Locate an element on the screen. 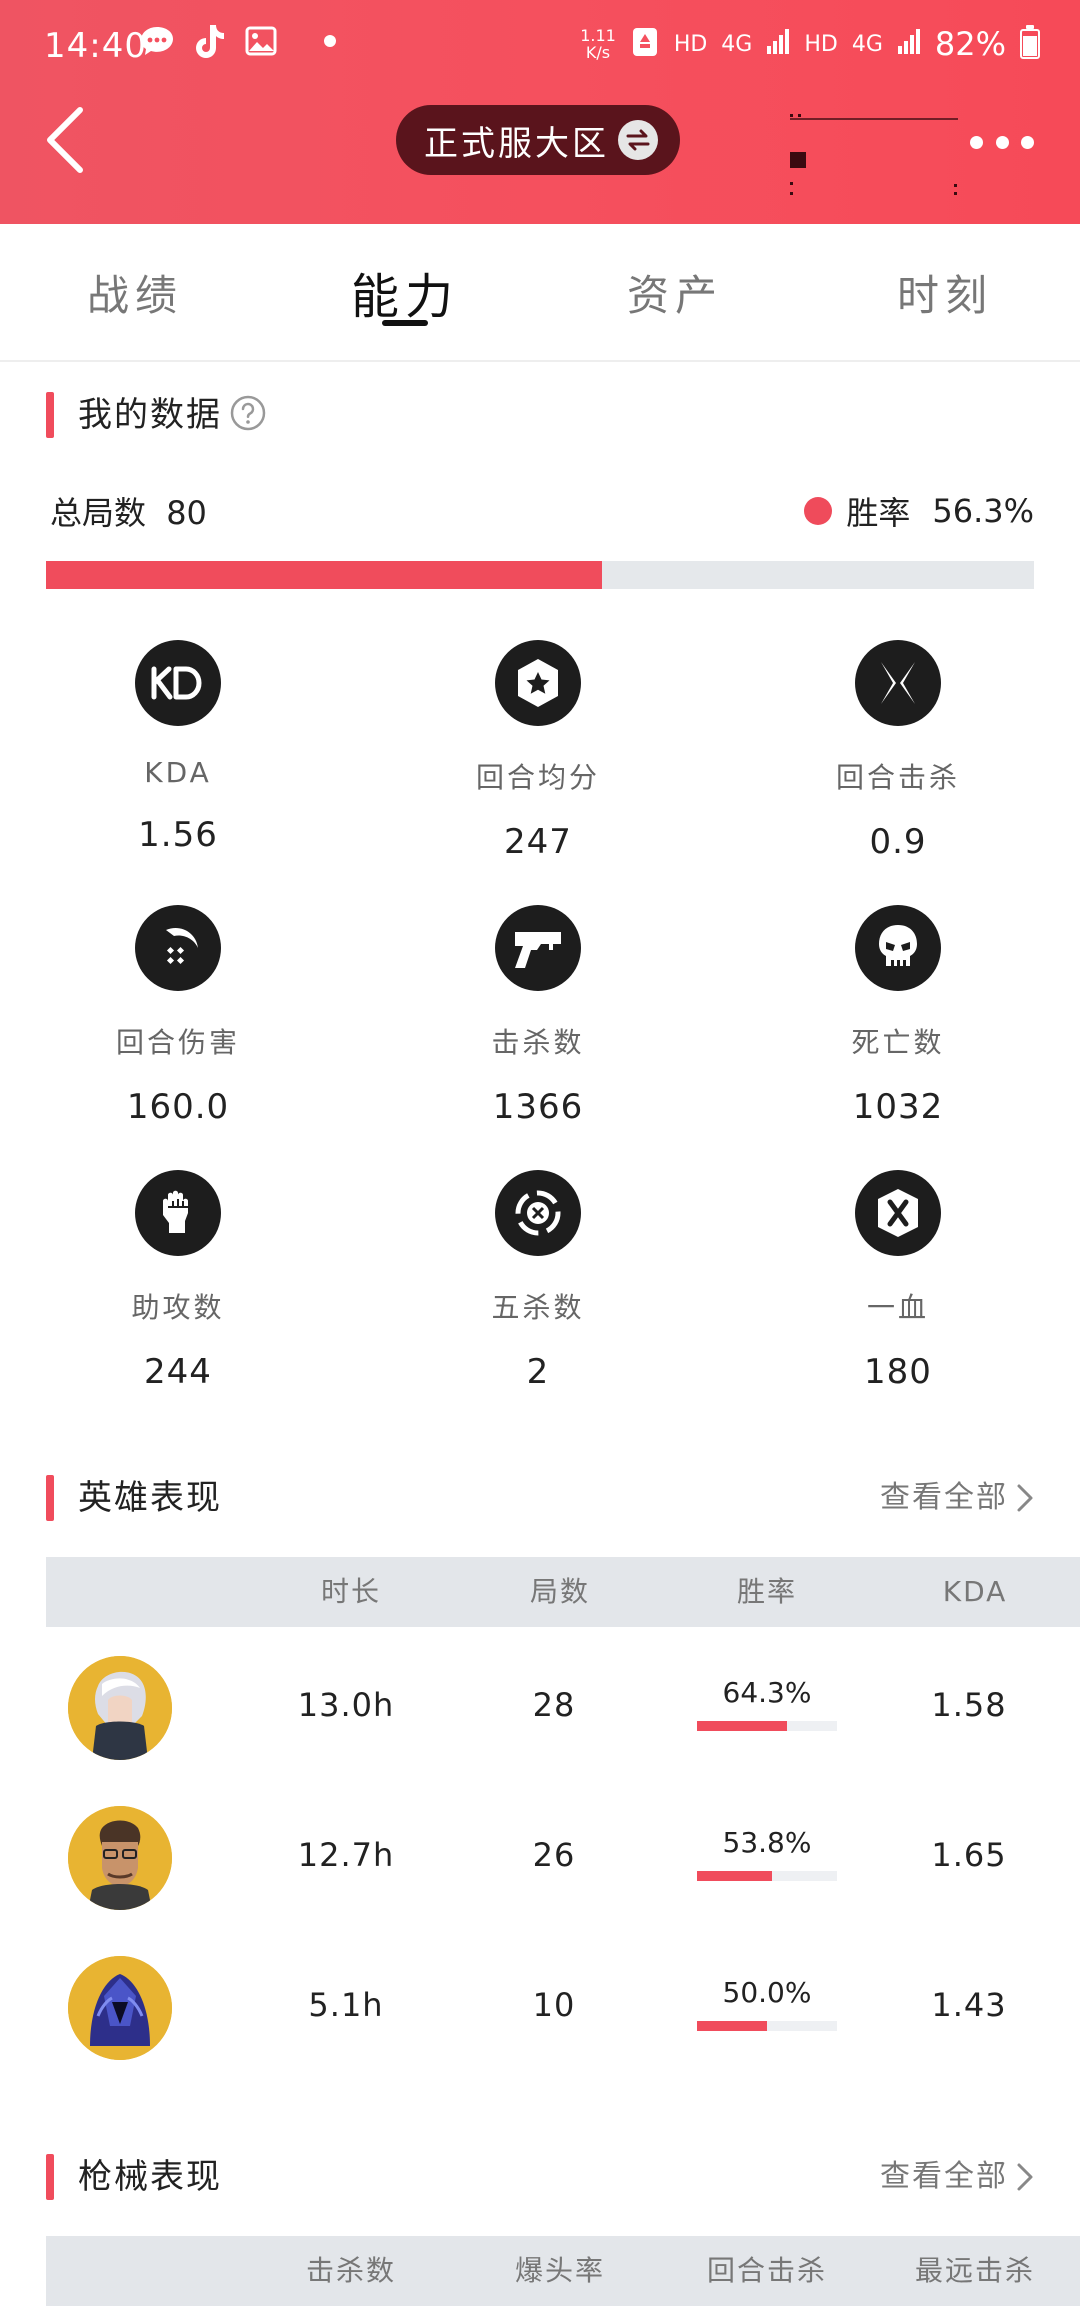 Image resolution: width=1080 pixels, height=2316 pixels. back-button is located at coordinates (70, 140).